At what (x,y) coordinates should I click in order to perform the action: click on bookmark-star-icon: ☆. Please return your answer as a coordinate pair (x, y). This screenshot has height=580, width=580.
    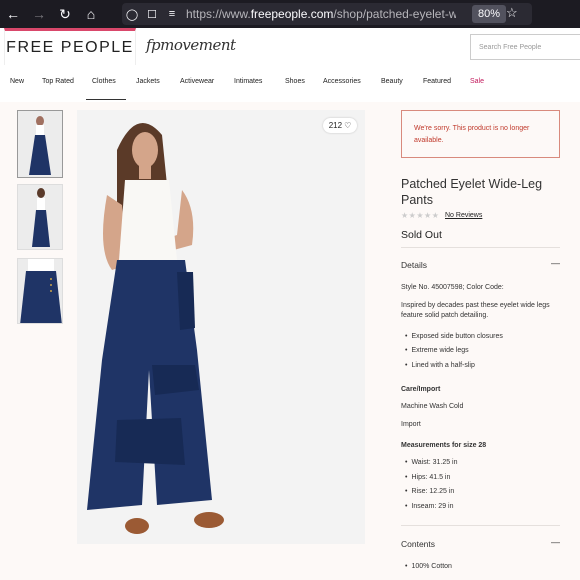
    Looking at the image, I should click on (512, 13).